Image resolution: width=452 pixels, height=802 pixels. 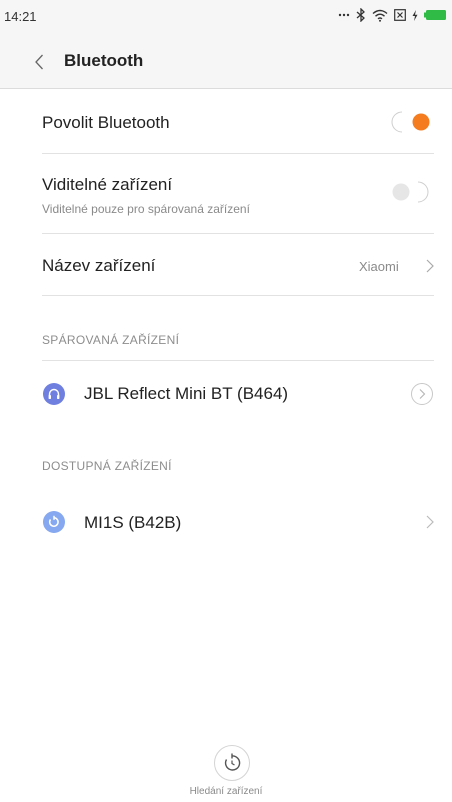 I want to click on sim-x-icon, so click(x=400, y=15).